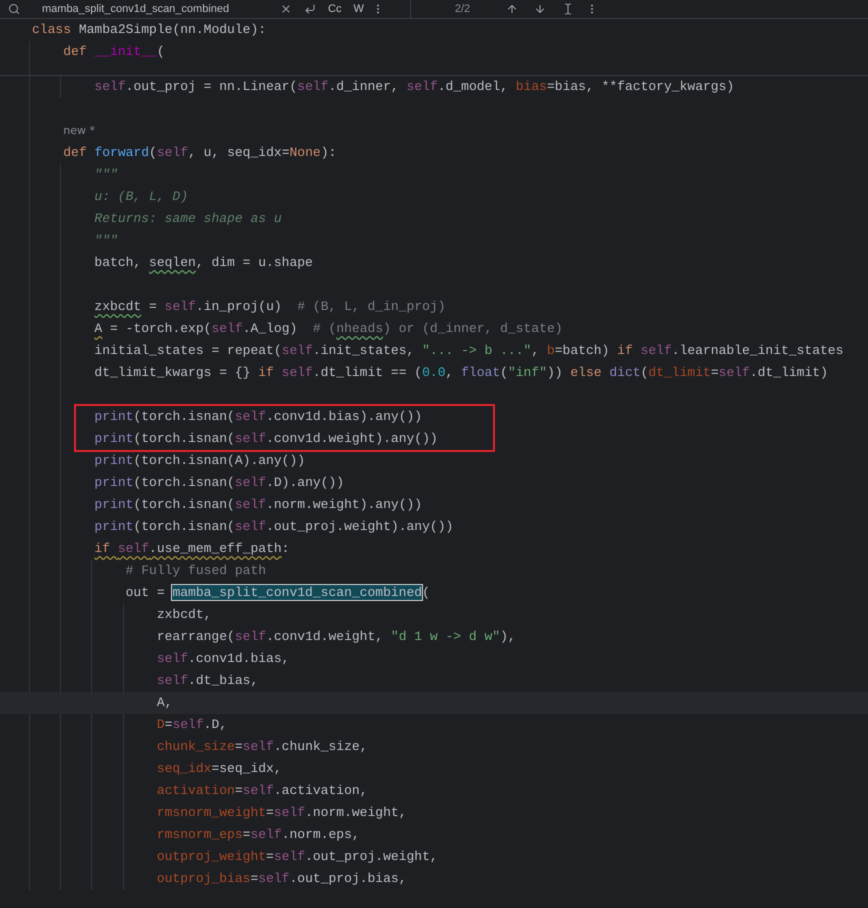  Describe the element at coordinates (223, 659) in the screenshot. I see `code-line: self.conv1d.bias,` at that location.